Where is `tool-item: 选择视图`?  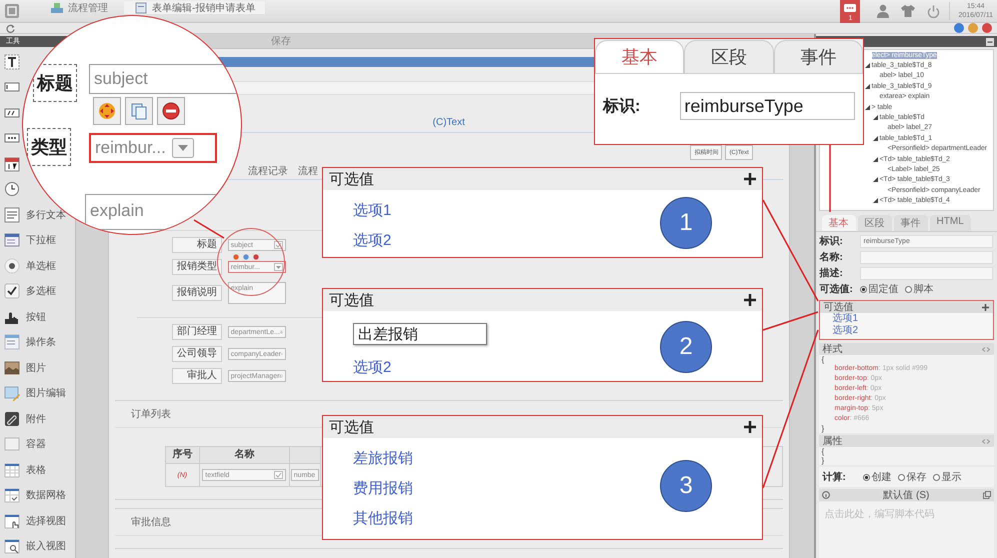 tool-item: 选择视图 is located at coordinates (46, 521).